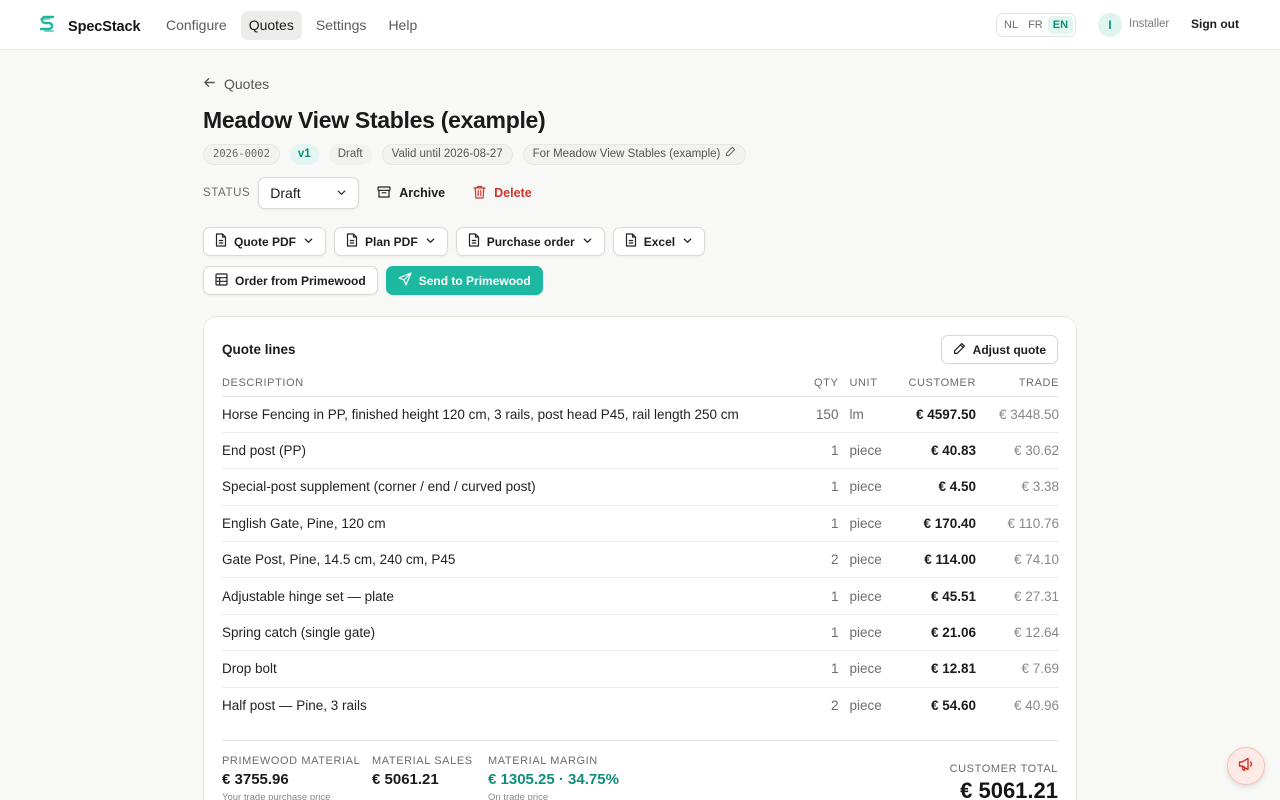 The image size is (1280, 800). What do you see at coordinates (1149, 24) in the screenshot?
I see `user-role: Installer` at bounding box center [1149, 24].